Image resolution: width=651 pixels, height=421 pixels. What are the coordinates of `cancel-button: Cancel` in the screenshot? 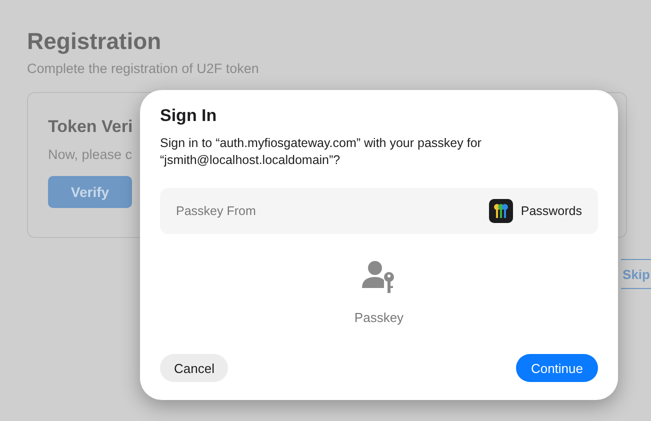 It's located at (194, 368).